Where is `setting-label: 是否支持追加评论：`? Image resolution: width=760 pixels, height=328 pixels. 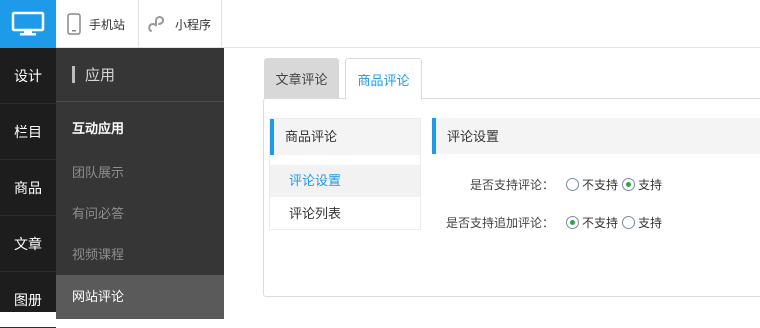
setting-label: 是否支持追加评论： is located at coordinates (499, 222).